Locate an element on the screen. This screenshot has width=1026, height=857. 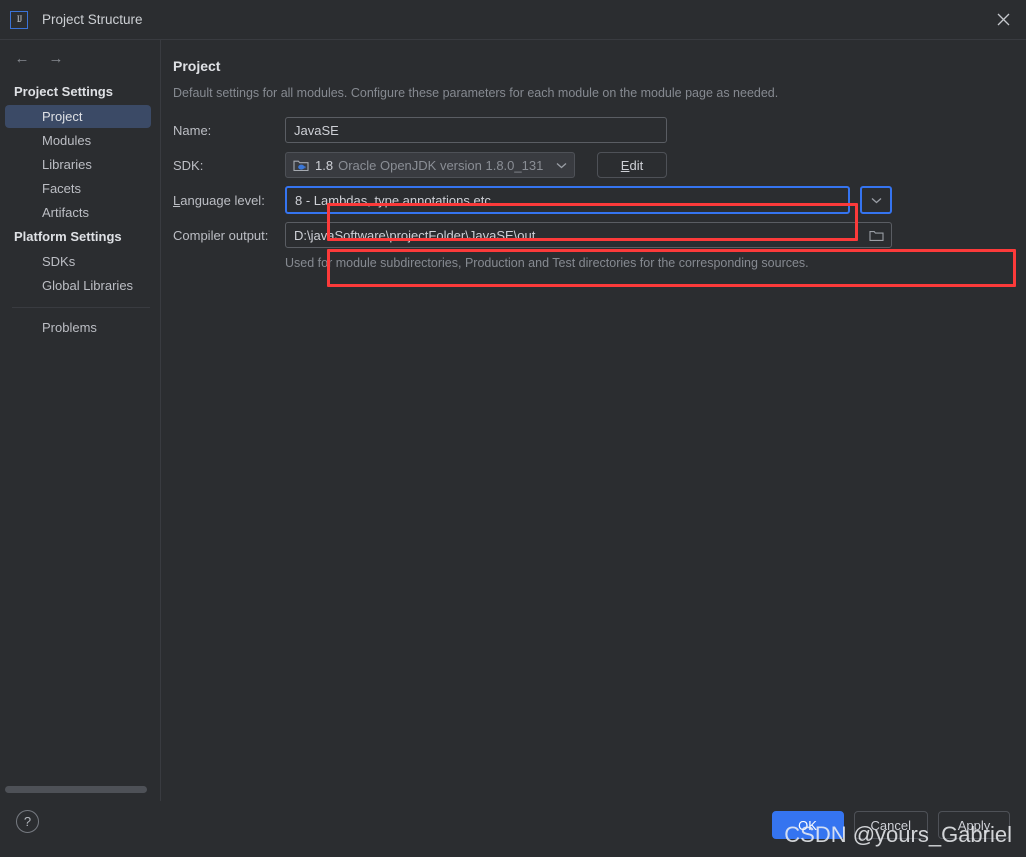
compiler-output-value: D:\javaSoftware\projectFolder\JavaSE\out is located at coordinates (415, 235).